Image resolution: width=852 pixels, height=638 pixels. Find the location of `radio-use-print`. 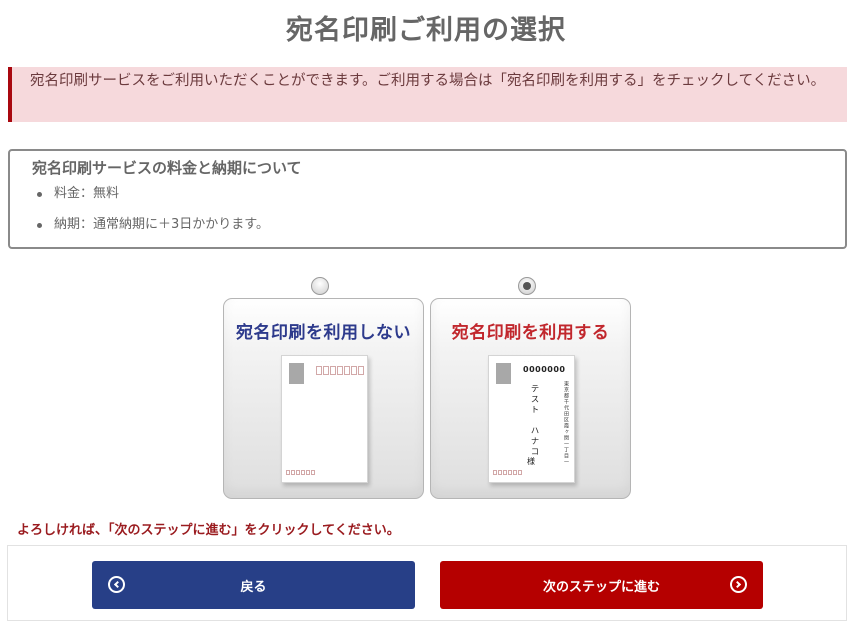

radio-use-print is located at coordinates (527, 286).